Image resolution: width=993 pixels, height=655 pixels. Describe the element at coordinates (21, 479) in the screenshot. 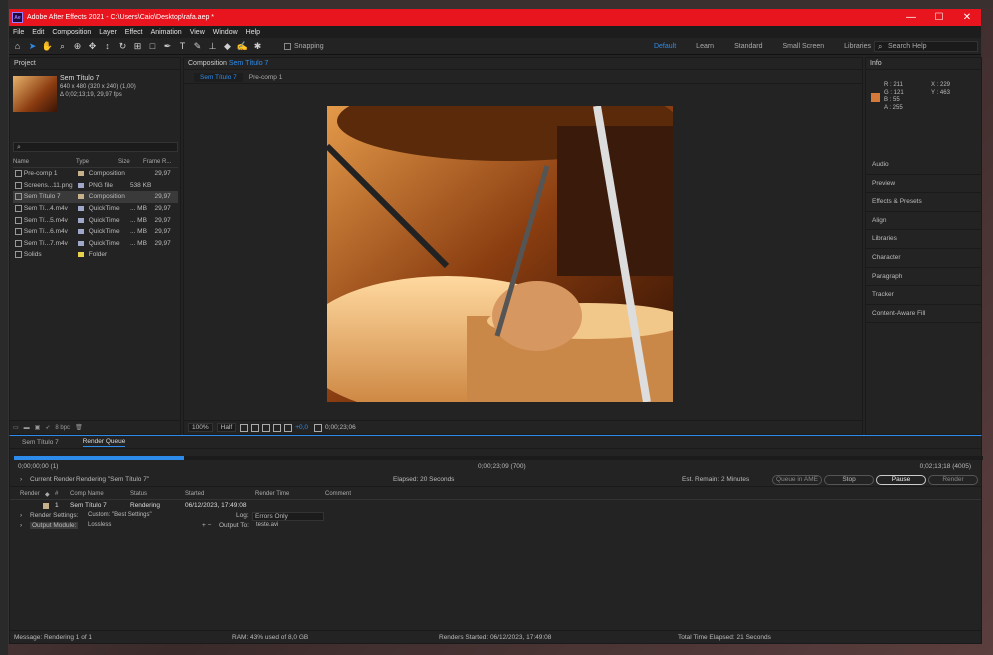

I see `expand-current-render-icon: ›` at that location.